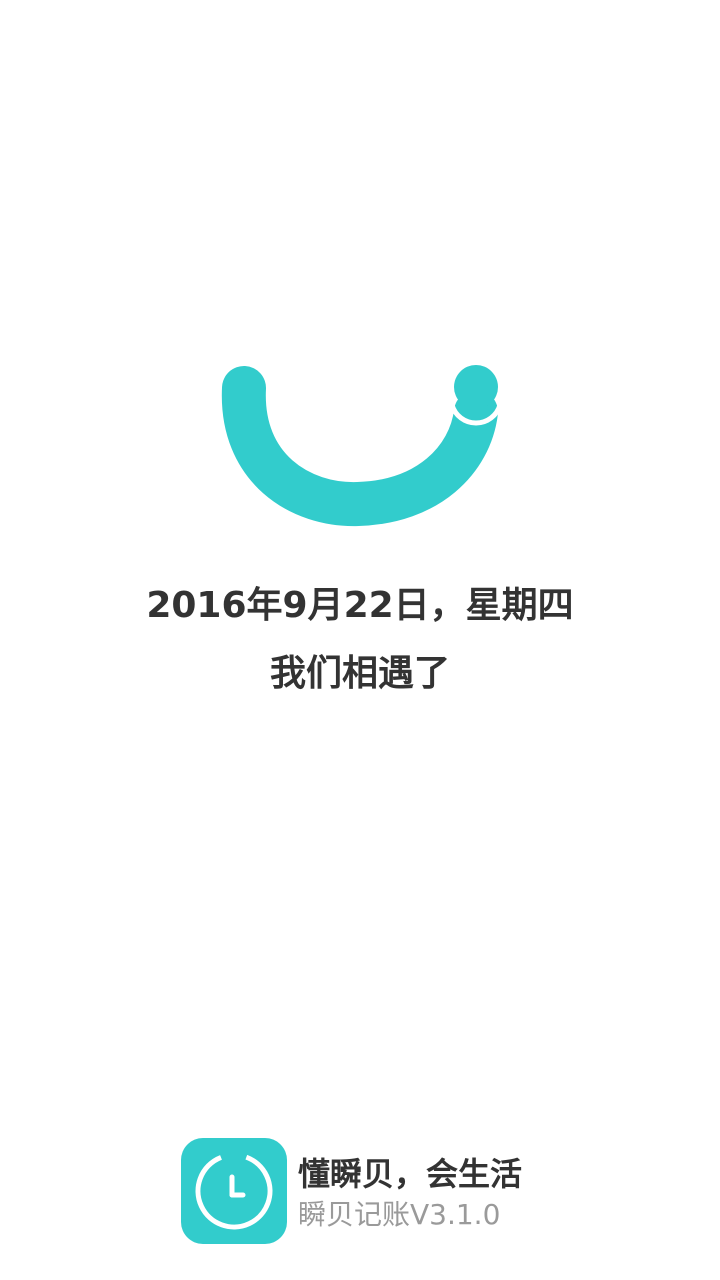  Describe the element at coordinates (362, 446) in the screenshot. I see `smile-logo-icon` at that location.